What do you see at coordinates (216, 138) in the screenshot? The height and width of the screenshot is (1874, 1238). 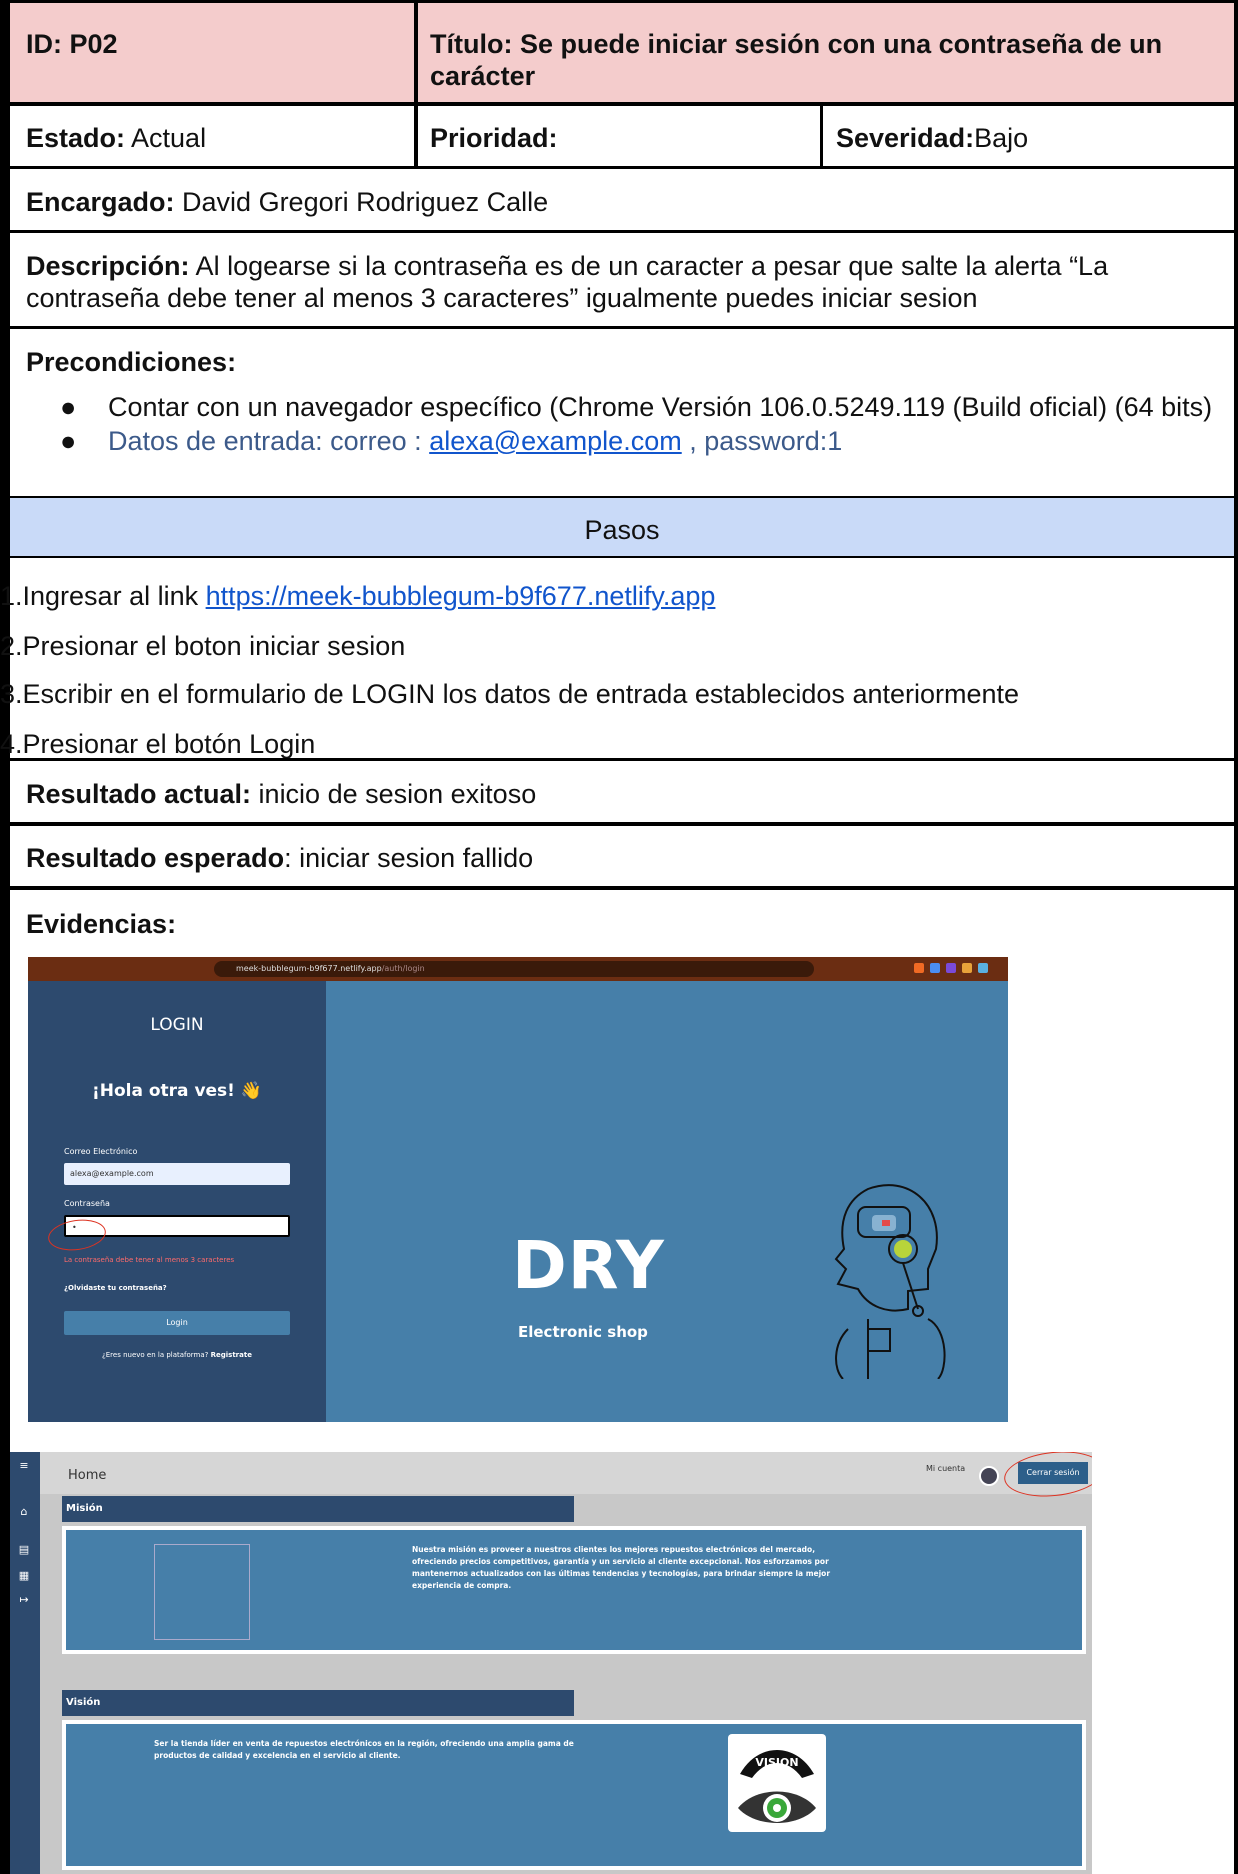 I see `estado-field: Estado: Actual` at bounding box center [216, 138].